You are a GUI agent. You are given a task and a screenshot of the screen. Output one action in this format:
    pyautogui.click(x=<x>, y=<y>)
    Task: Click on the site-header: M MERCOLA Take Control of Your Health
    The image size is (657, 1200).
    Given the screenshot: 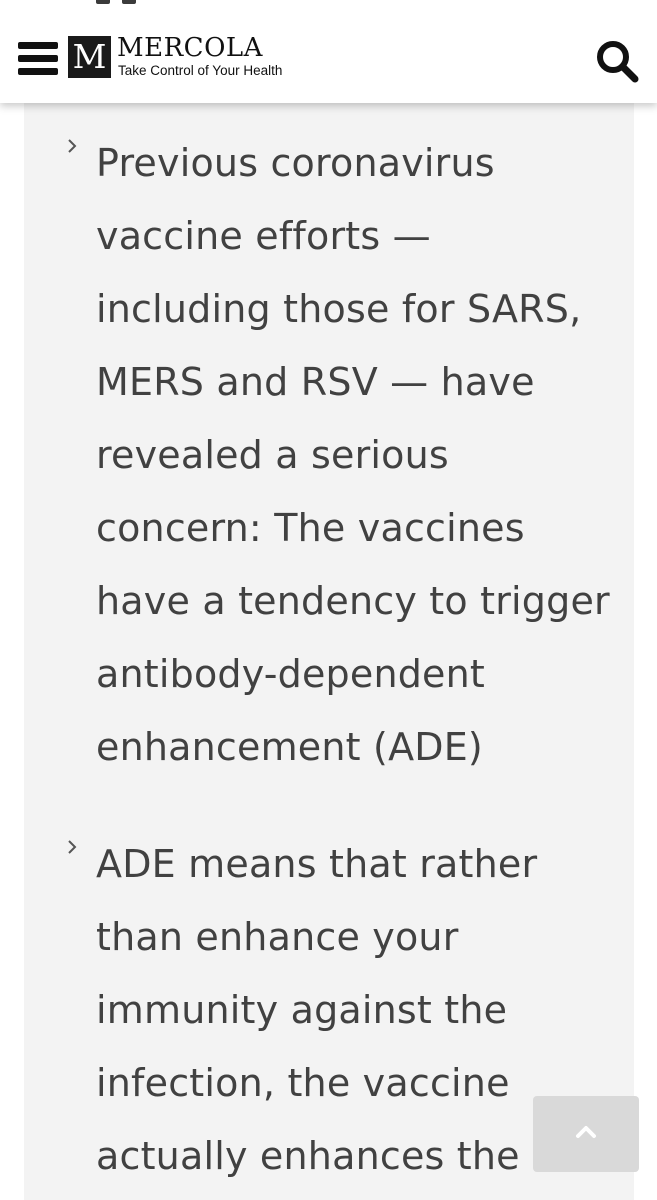 What is the action you would take?
    pyautogui.click(x=328, y=51)
    